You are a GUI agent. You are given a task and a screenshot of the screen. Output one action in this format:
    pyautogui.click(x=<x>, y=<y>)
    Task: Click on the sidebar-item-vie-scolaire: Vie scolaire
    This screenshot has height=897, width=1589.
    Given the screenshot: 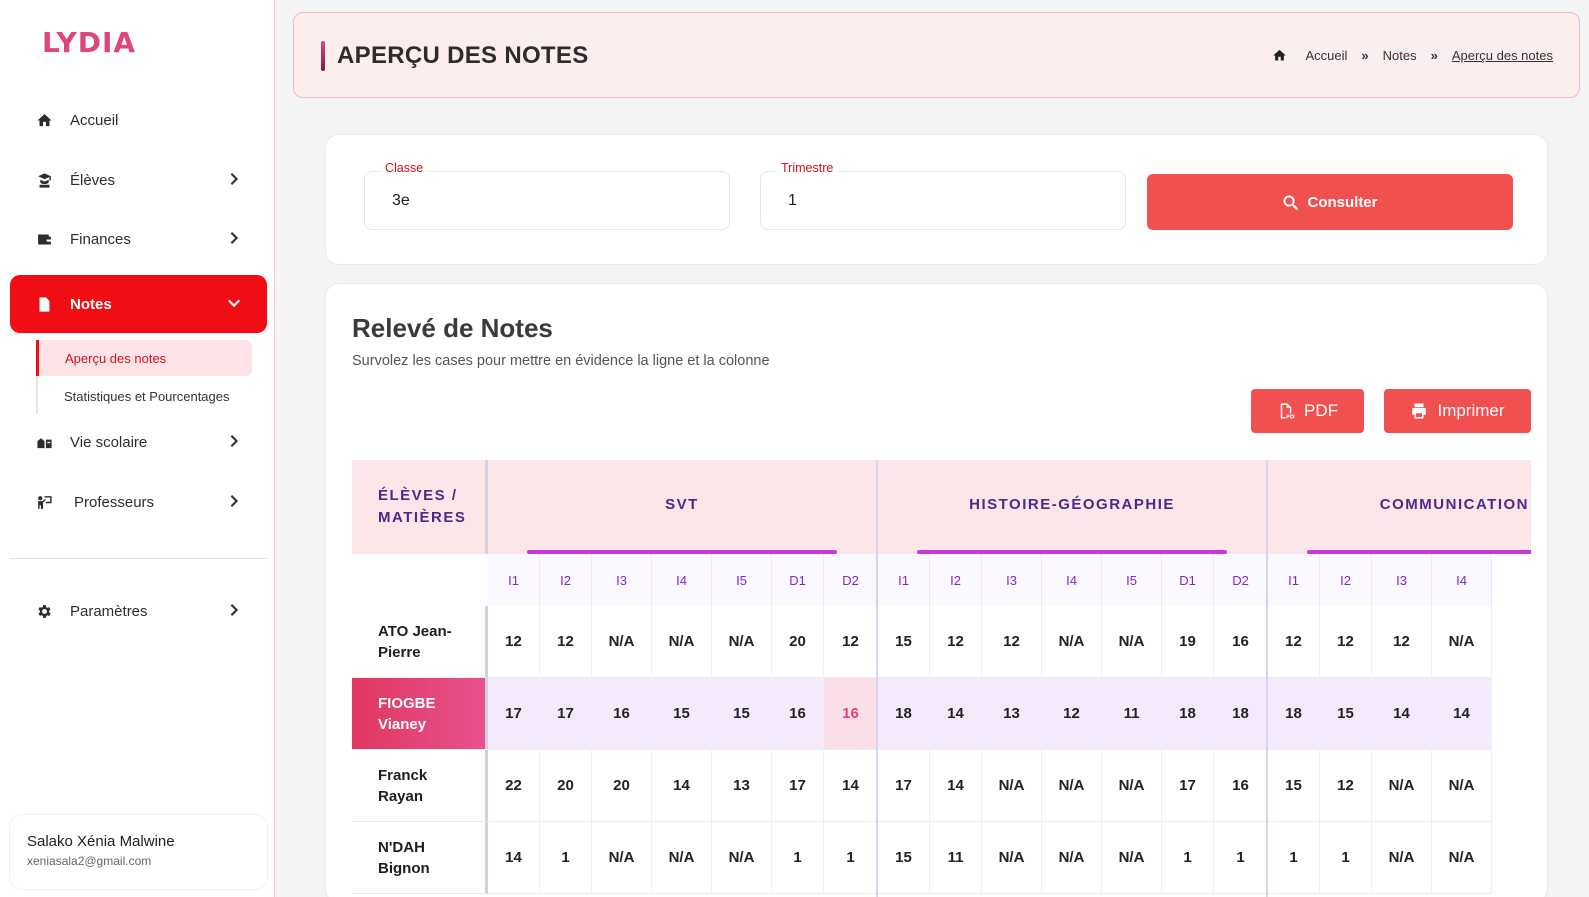 What is the action you would take?
    pyautogui.click(x=138, y=442)
    